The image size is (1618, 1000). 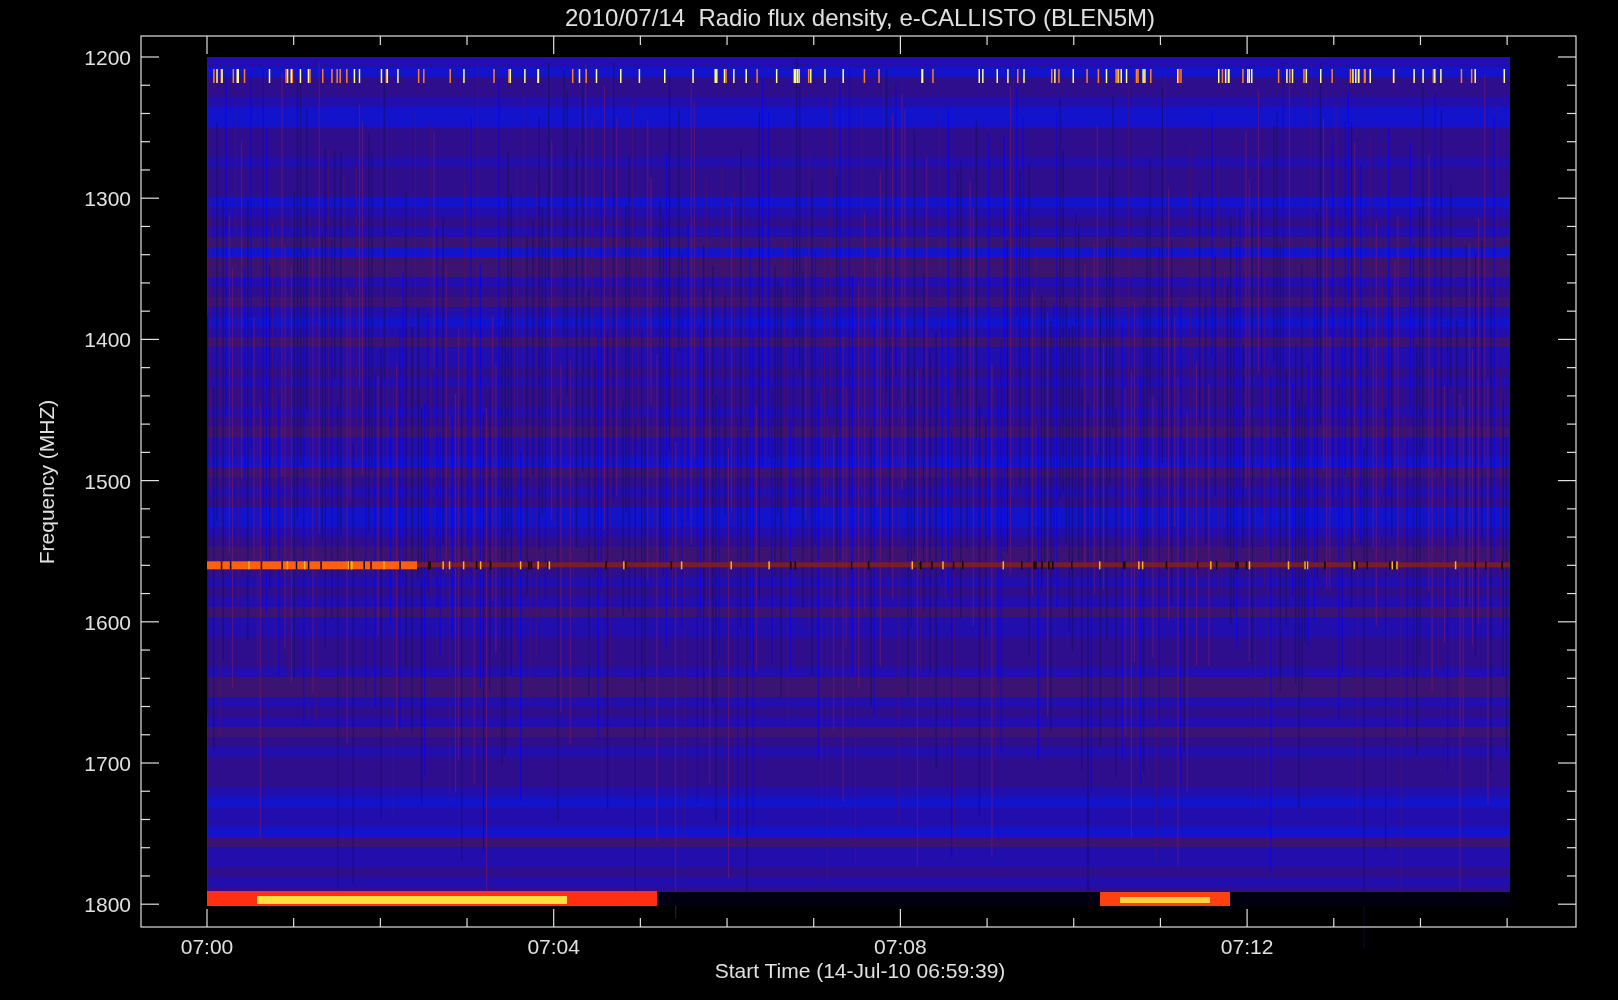 What do you see at coordinates (860, 970) in the screenshot?
I see `x-axis-label: Start Time (14-Jul-10 06:59:39)` at bounding box center [860, 970].